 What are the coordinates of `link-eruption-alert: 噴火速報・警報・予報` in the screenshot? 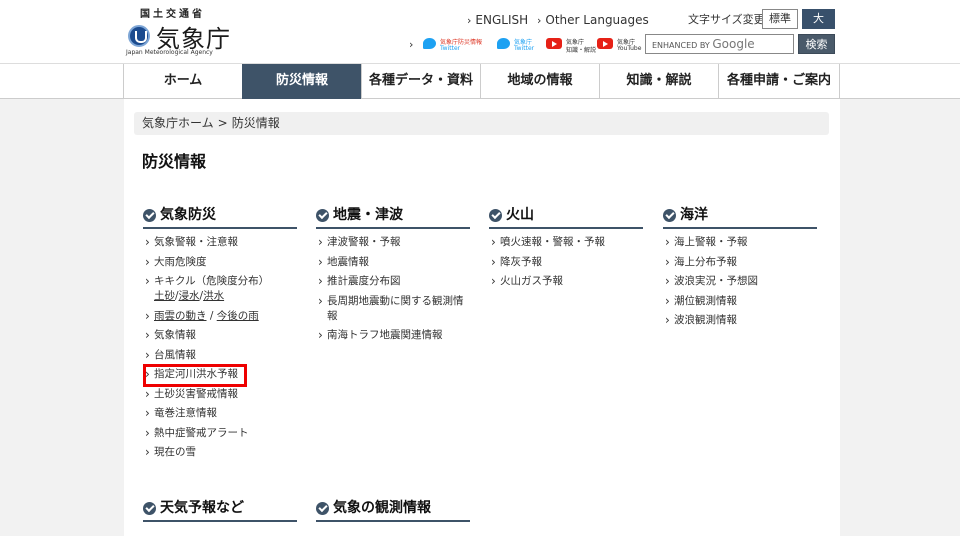 It's located at (566, 242).